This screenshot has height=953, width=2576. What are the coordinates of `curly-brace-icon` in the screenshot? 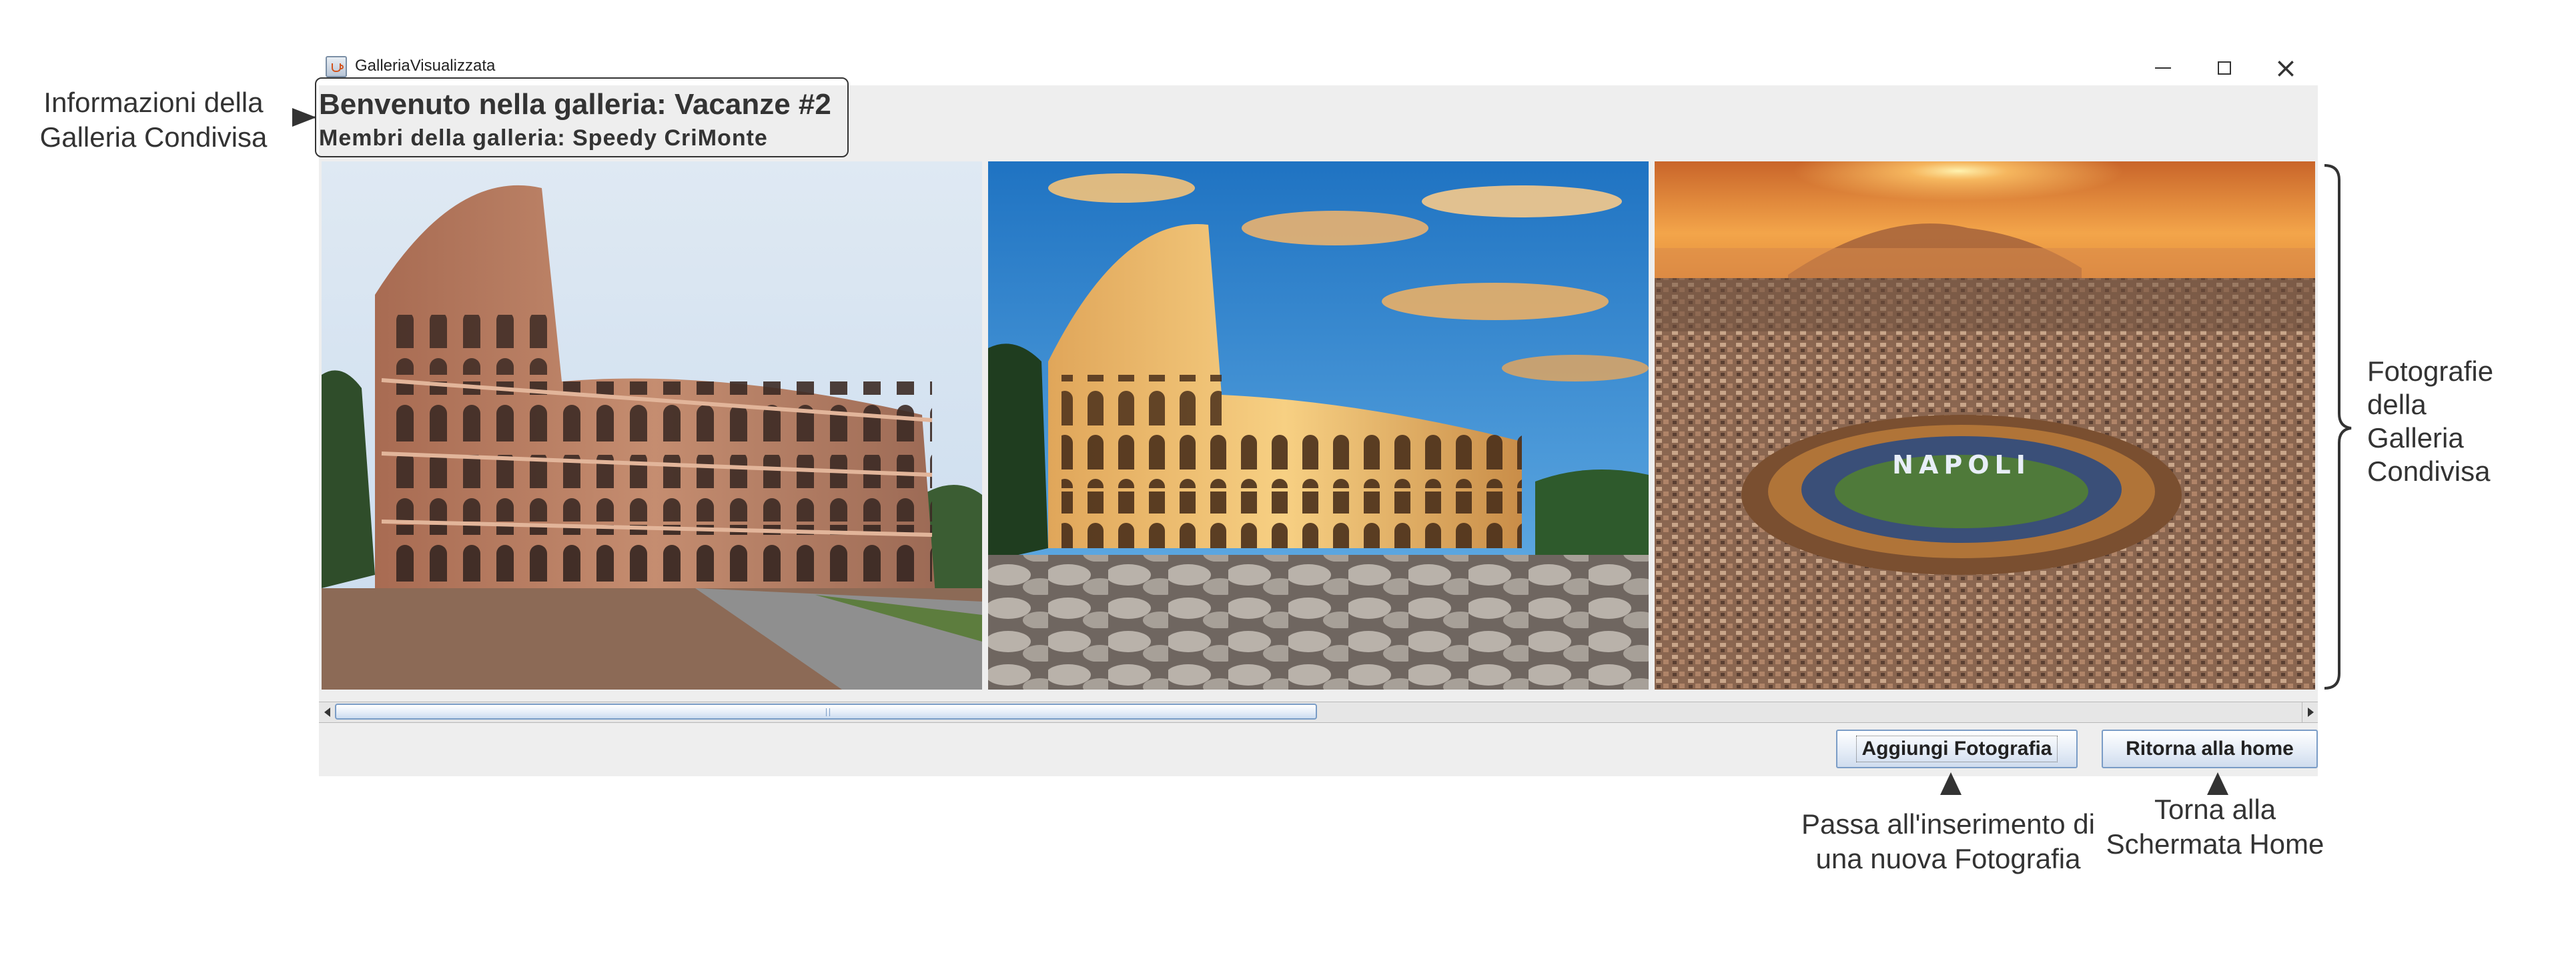 It's located at (2338, 427).